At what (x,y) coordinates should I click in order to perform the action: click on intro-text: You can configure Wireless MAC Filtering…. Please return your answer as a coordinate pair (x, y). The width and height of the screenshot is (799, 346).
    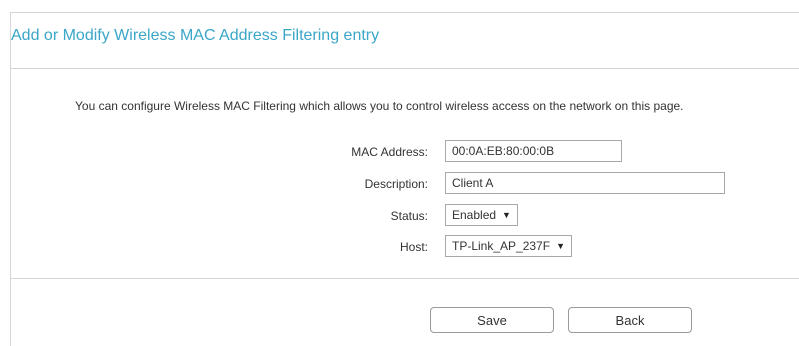
    Looking at the image, I should click on (379, 106).